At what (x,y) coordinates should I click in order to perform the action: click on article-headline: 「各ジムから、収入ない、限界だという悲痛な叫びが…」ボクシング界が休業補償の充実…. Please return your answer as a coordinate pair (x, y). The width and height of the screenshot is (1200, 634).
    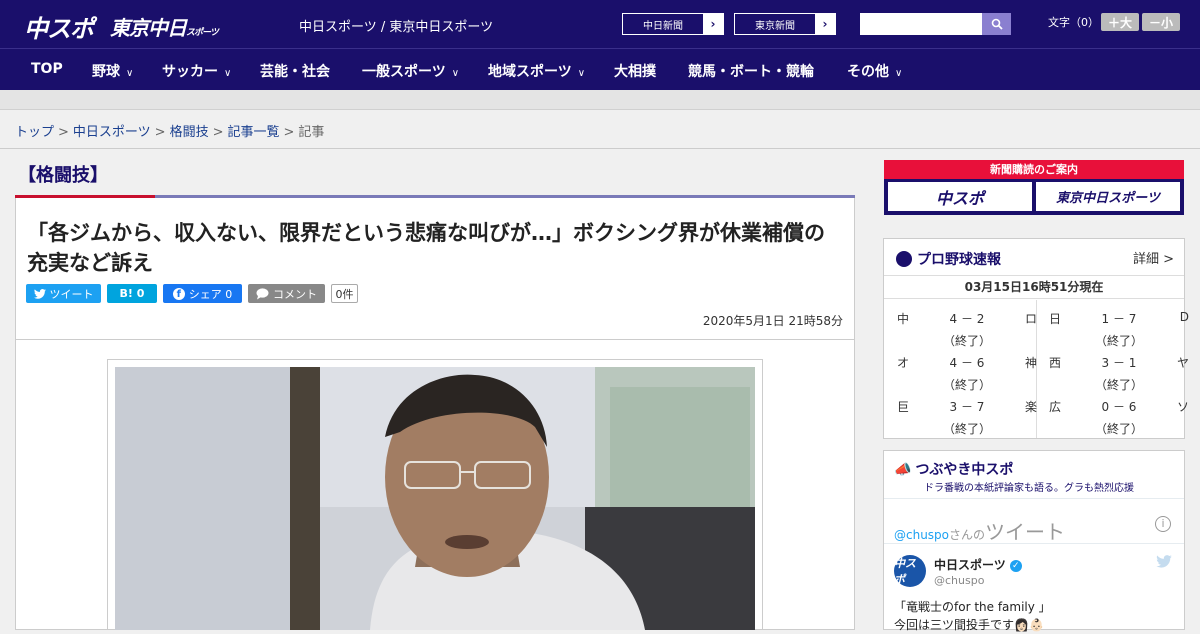
    Looking at the image, I should click on (426, 248).